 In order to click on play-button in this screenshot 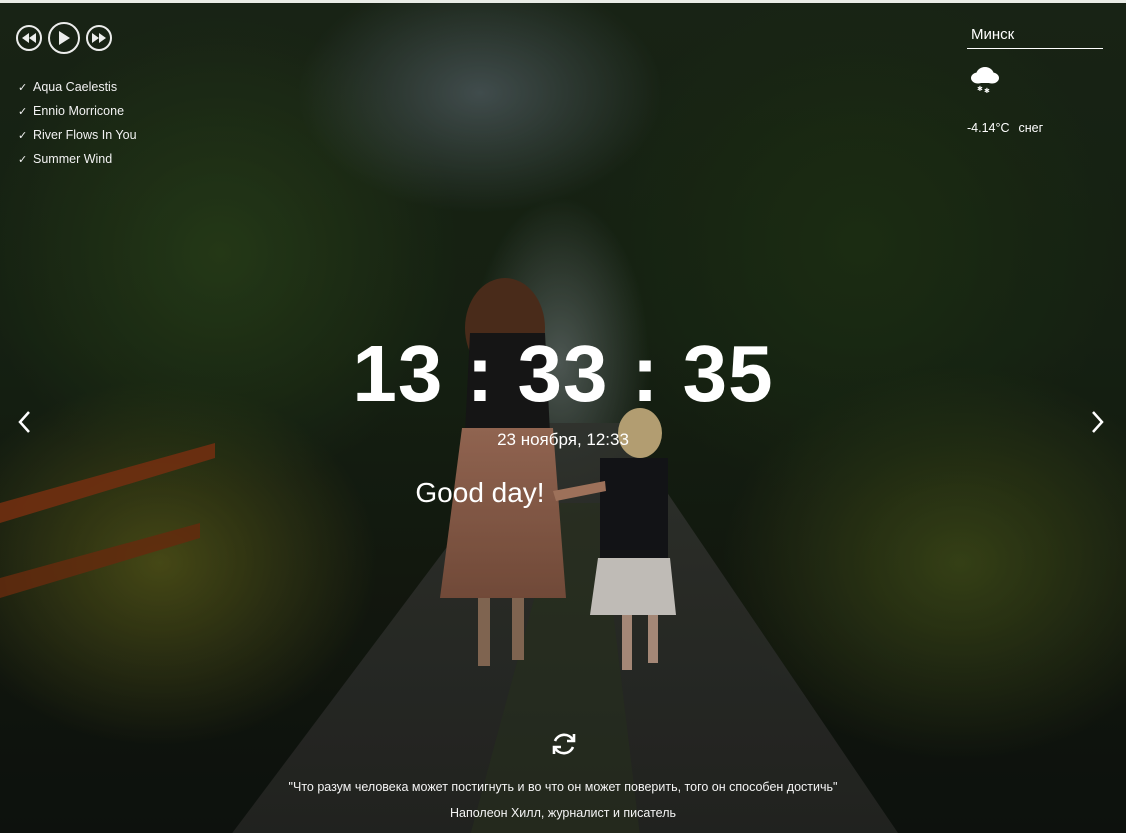, I will do `click(64, 38)`.